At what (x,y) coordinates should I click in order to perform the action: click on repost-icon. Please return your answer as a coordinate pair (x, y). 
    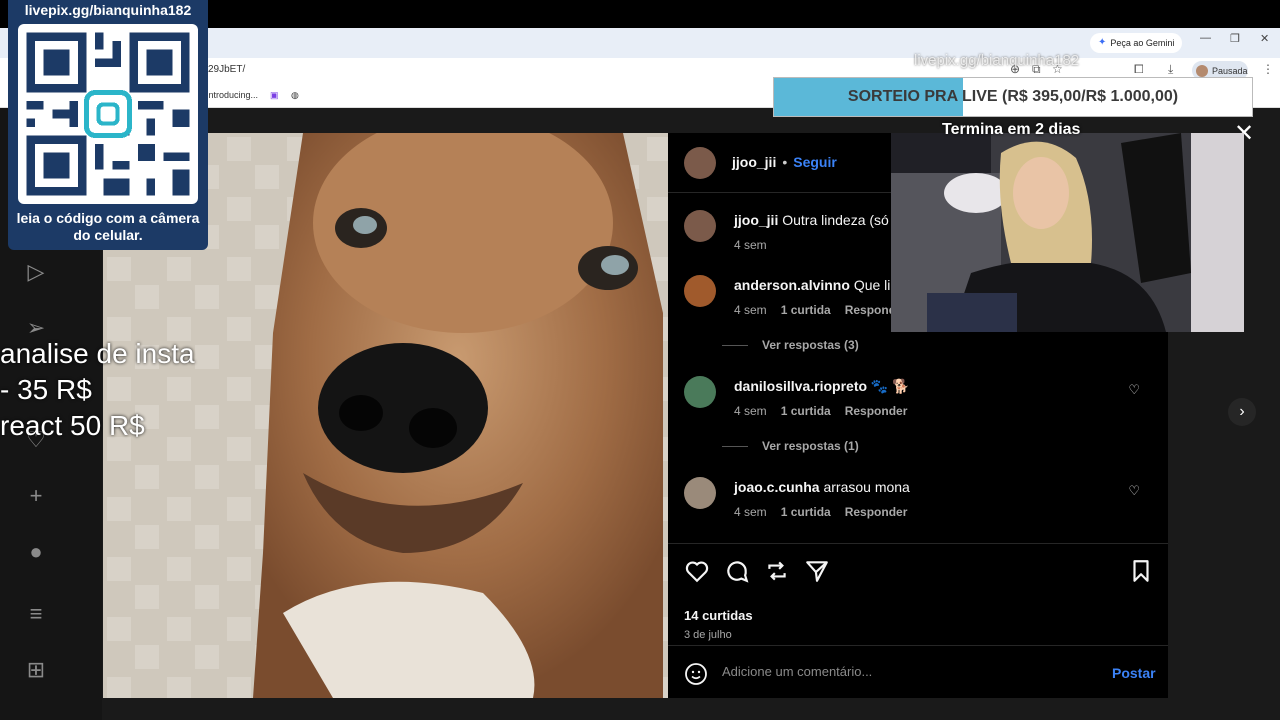
    Looking at the image, I should click on (777, 571).